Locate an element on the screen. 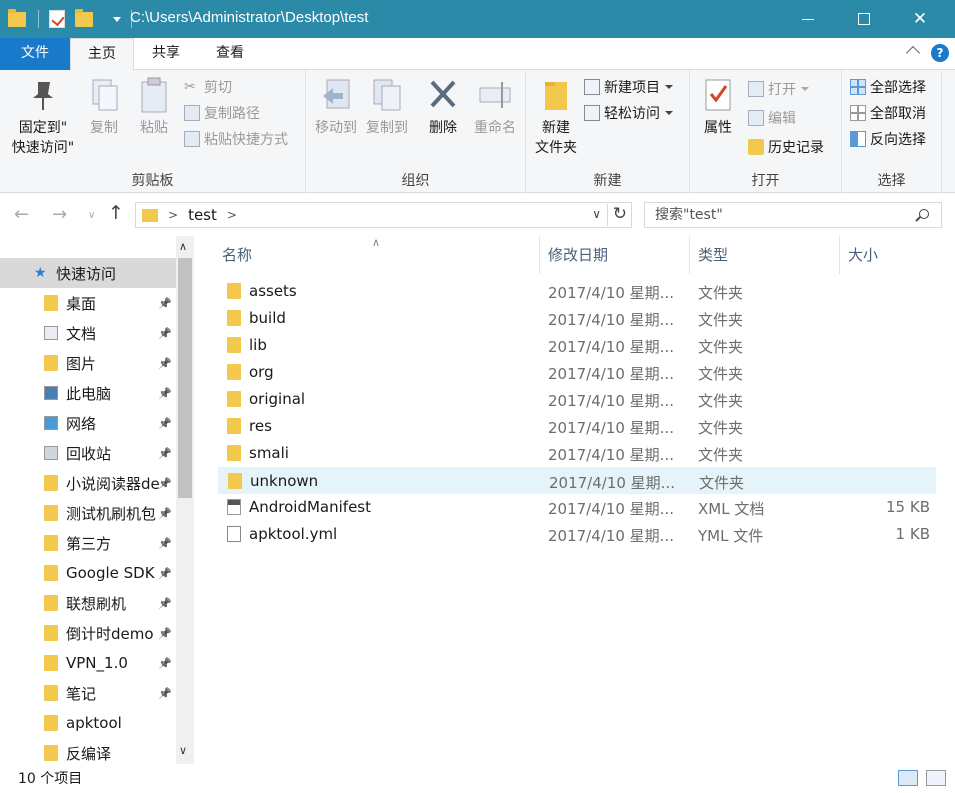 This screenshot has height=793, width=955. scroll-up-icon: ∧ is located at coordinates (183, 246).